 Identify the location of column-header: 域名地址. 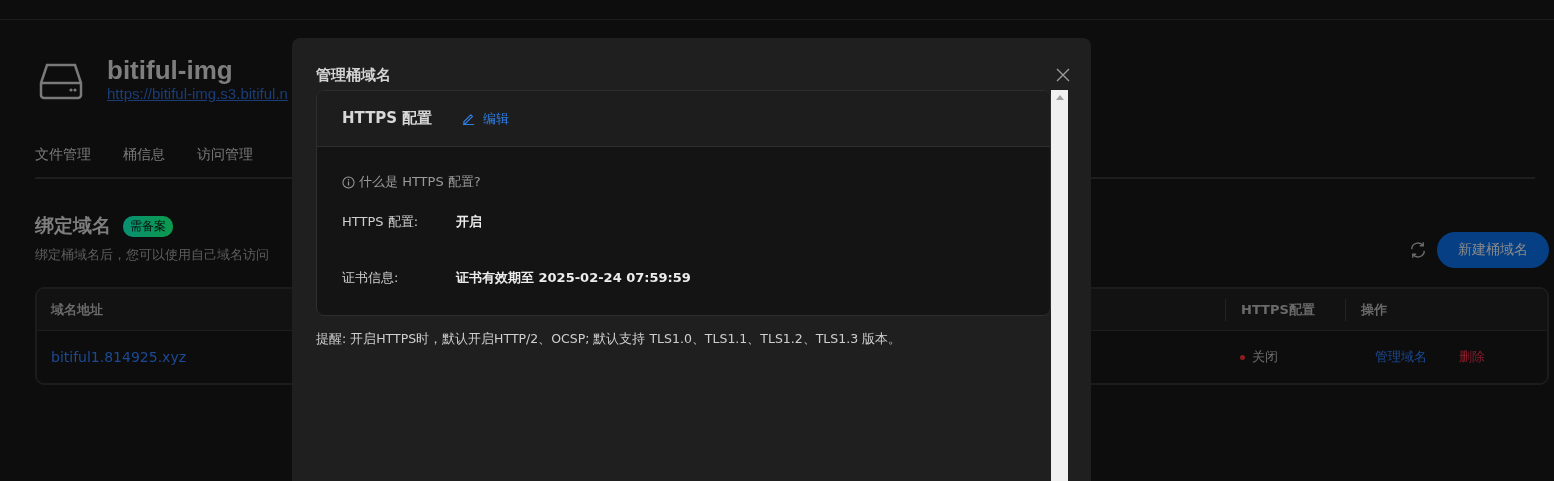
(77, 309).